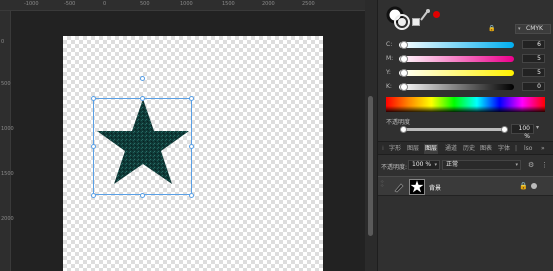 The width and height of the screenshot is (553, 271). Describe the element at coordinates (70, 4) in the screenshot. I see `ruler-label: -500` at that location.